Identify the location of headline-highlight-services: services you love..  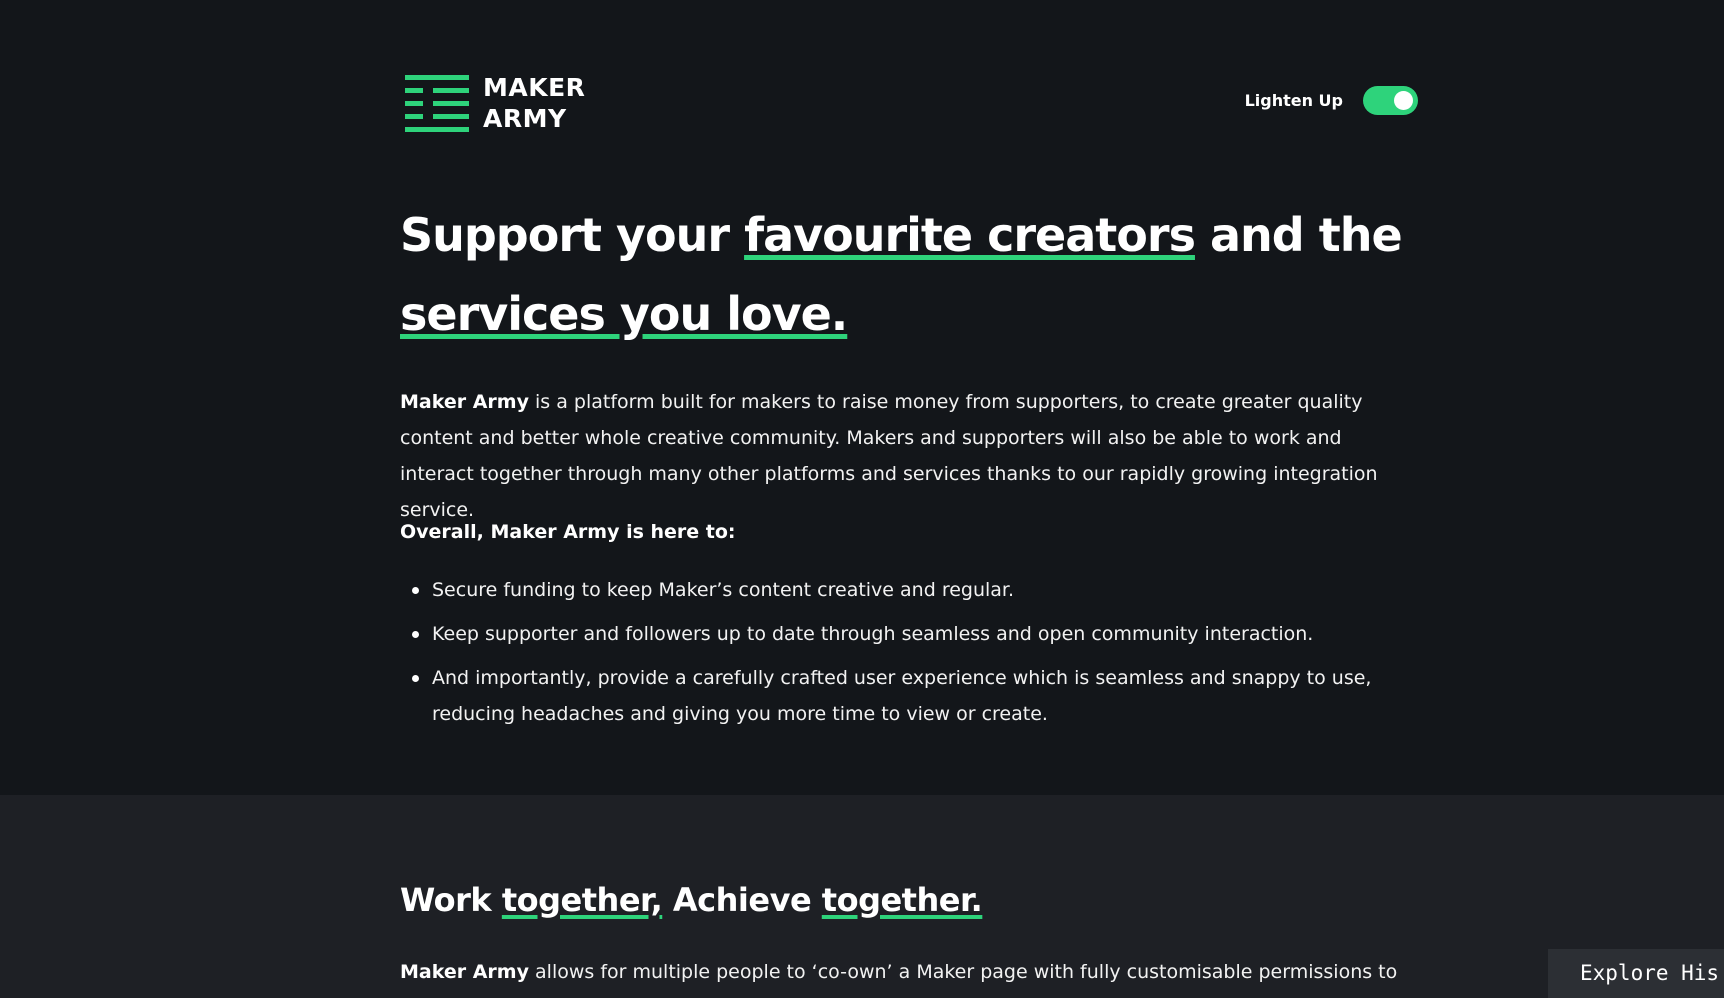
(624, 314).